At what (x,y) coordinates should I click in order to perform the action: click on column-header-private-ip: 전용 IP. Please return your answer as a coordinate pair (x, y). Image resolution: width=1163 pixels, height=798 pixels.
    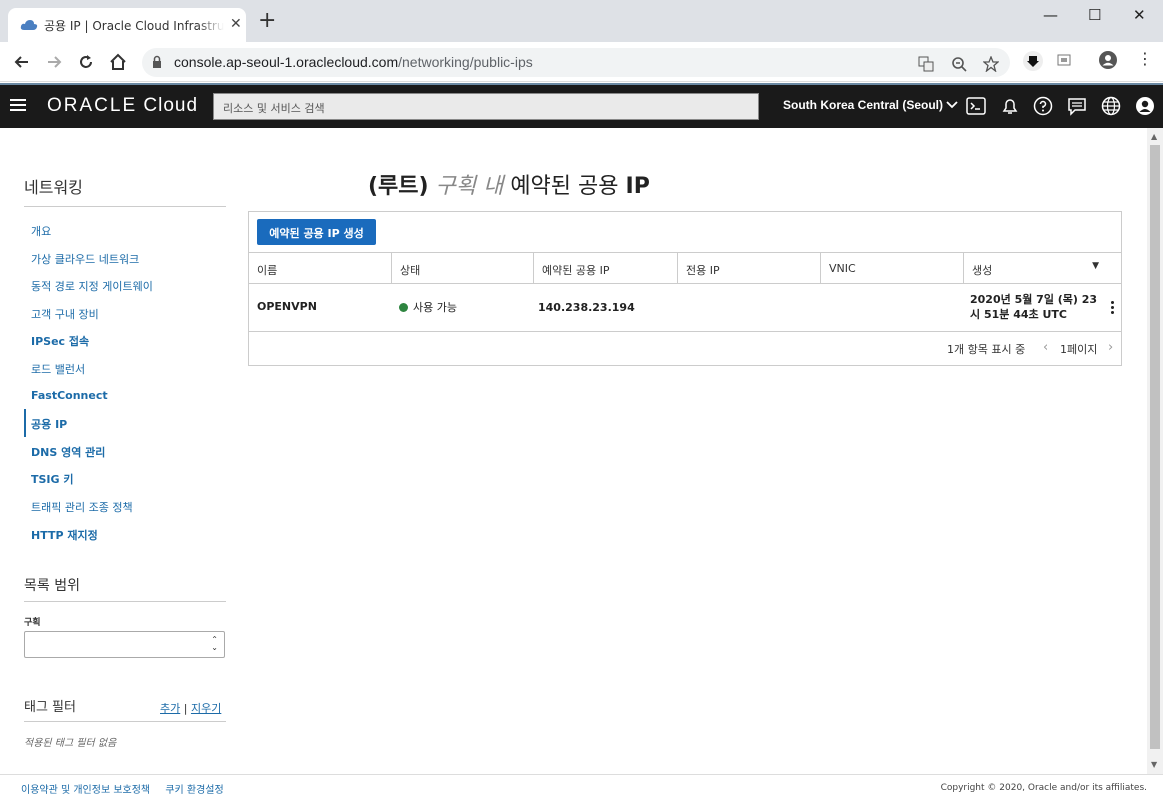
    Looking at the image, I should click on (748, 268).